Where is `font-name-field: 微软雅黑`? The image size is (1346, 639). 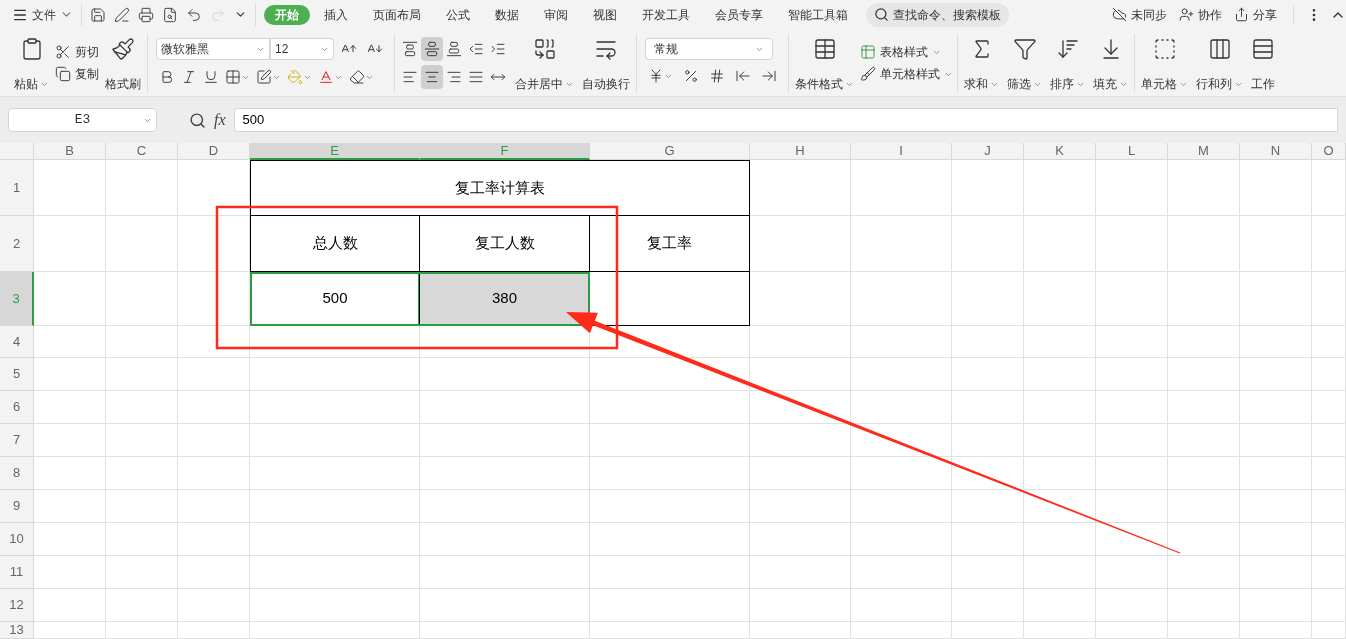
font-name-field: 微软雅黑 is located at coordinates (213, 49).